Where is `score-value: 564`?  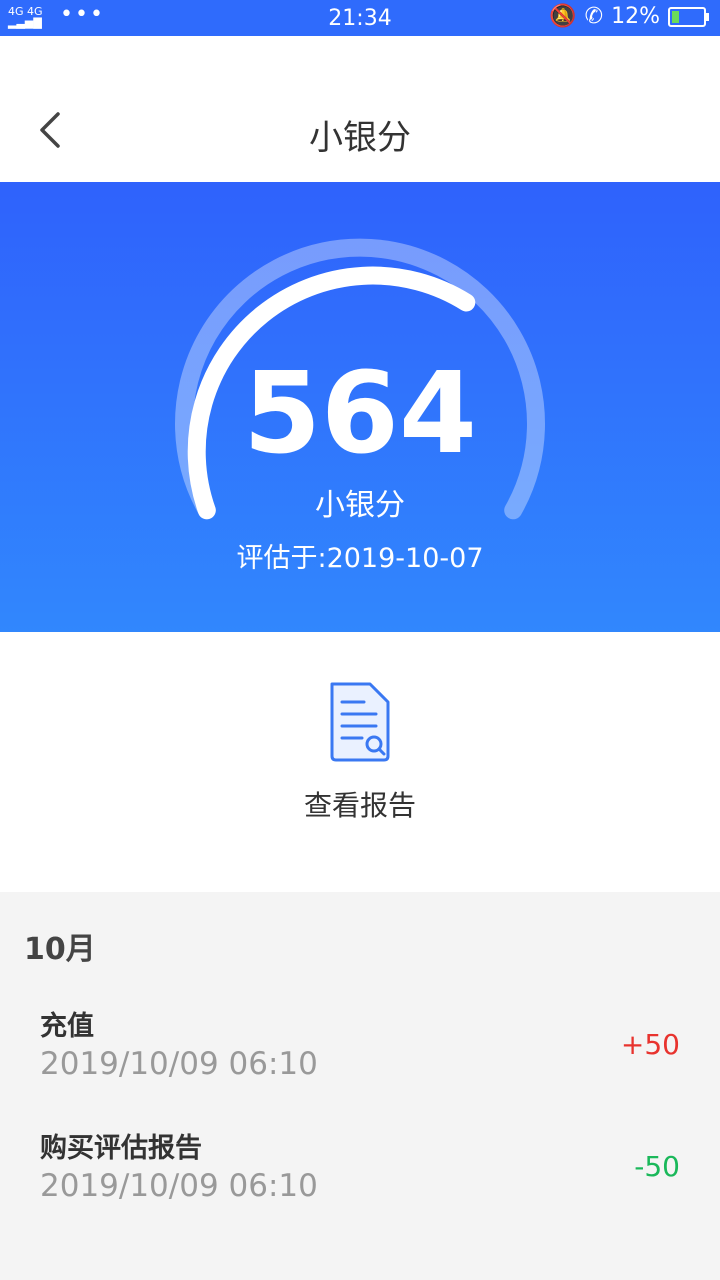 score-value: 564 is located at coordinates (360, 414).